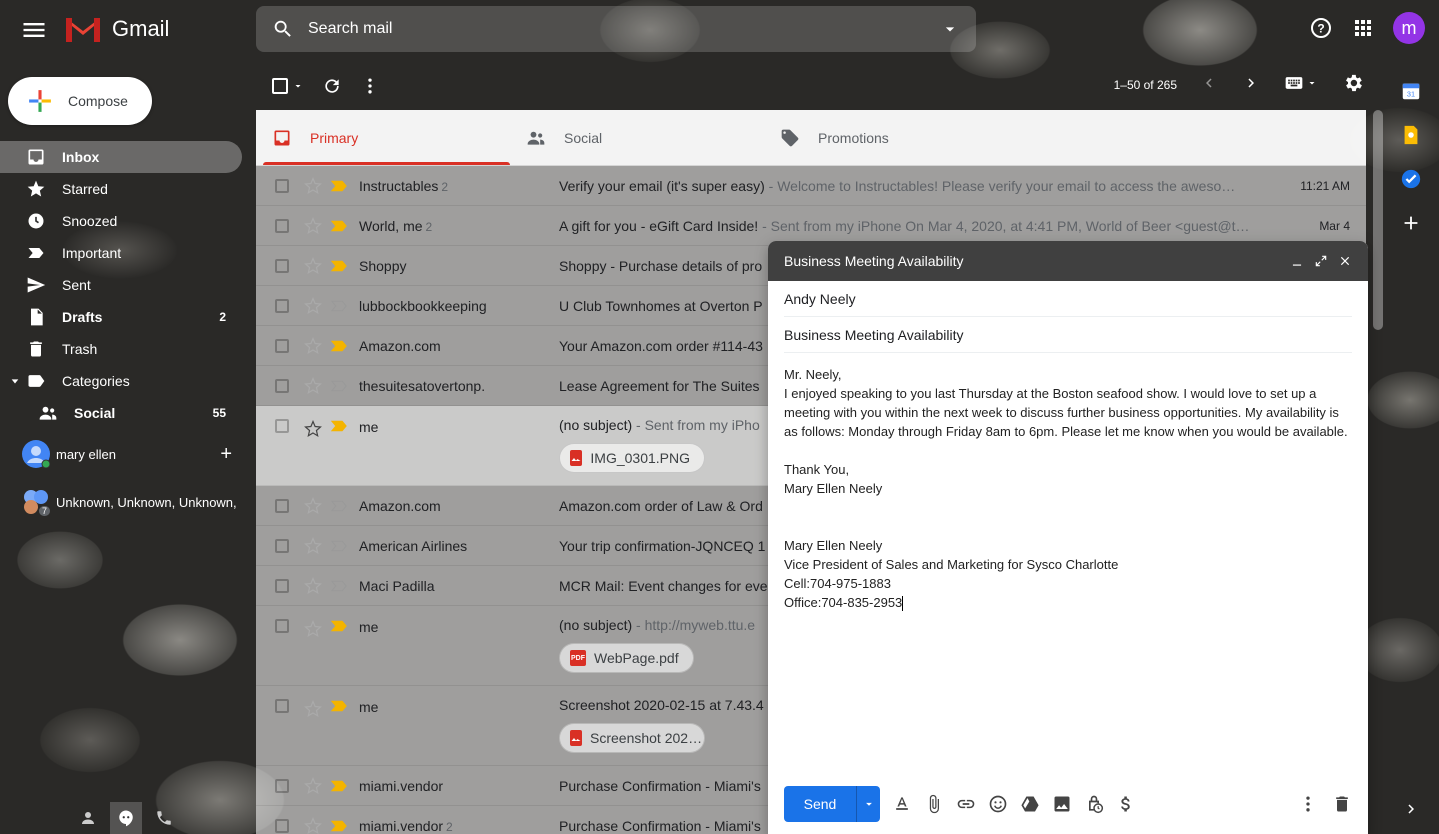 The image size is (1439, 834). What do you see at coordinates (626, 658) in the screenshot?
I see `attachment-chip: PDF WebPage.pdf` at bounding box center [626, 658].